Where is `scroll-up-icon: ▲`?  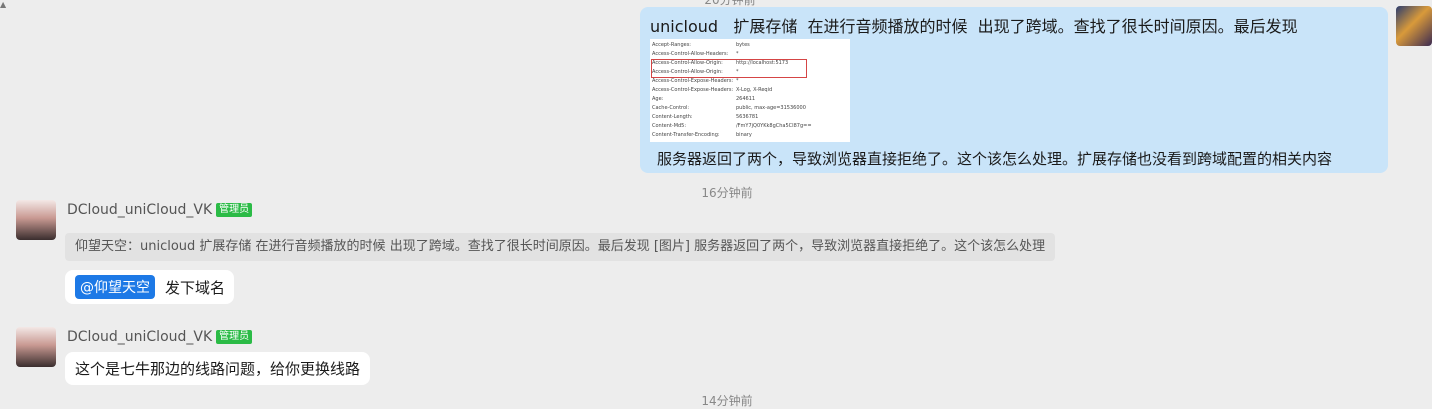 scroll-up-icon: ▲ is located at coordinates (4, 5).